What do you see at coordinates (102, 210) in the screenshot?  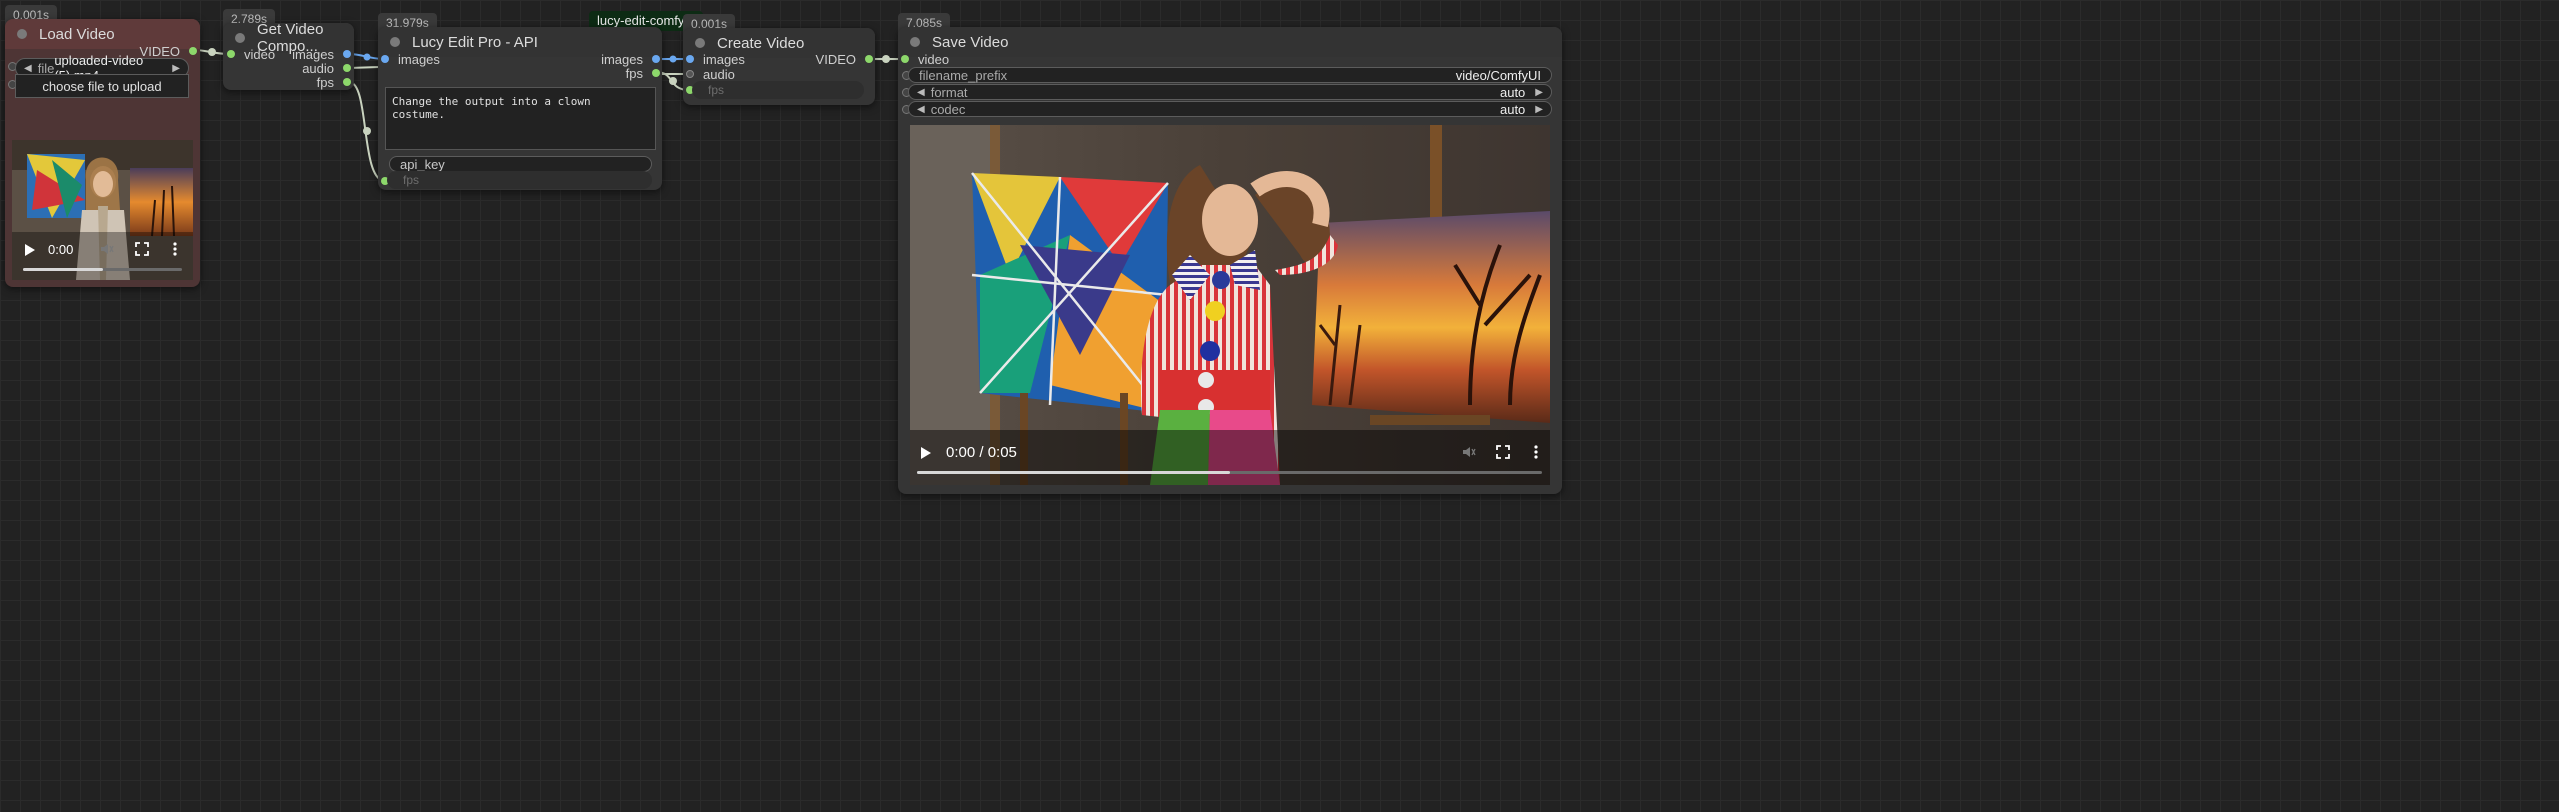 I see `input-video-player: 0:00` at bounding box center [102, 210].